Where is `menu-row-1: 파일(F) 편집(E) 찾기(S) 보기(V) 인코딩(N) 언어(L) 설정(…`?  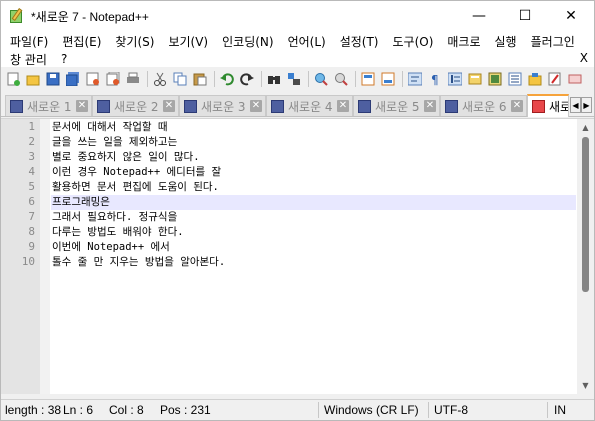 menu-row-1: 파일(F) 편집(E) 찾기(S) 보기(V) 인코딩(N) 언어(L) 설정(… is located at coordinates (297, 41).